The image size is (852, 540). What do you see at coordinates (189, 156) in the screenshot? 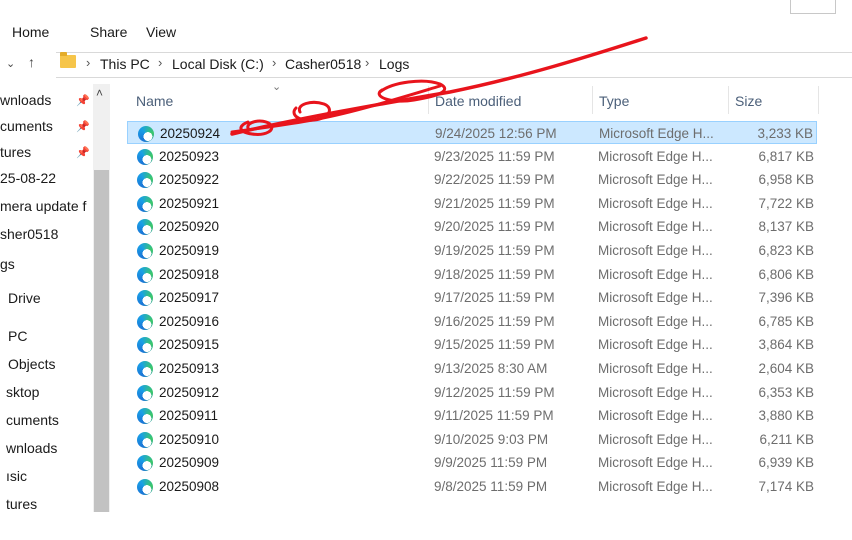
I see `file-name: 20250923` at bounding box center [189, 156].